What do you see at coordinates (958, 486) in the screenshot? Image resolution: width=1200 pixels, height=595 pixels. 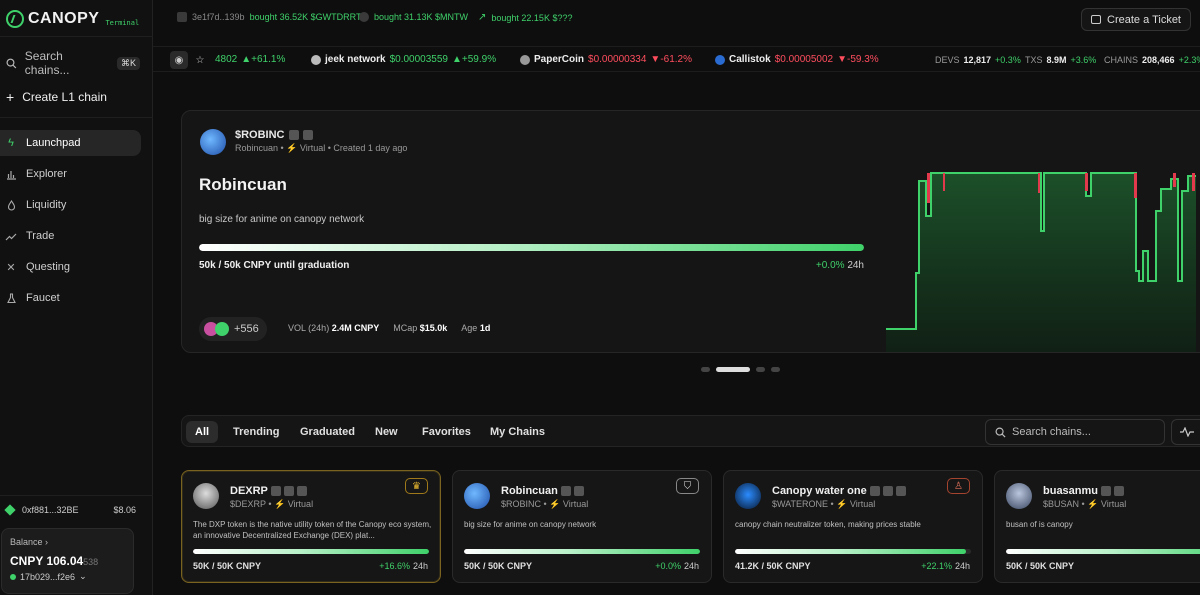 I see `medal-icon: ♙` at bounding box center [958, 486].